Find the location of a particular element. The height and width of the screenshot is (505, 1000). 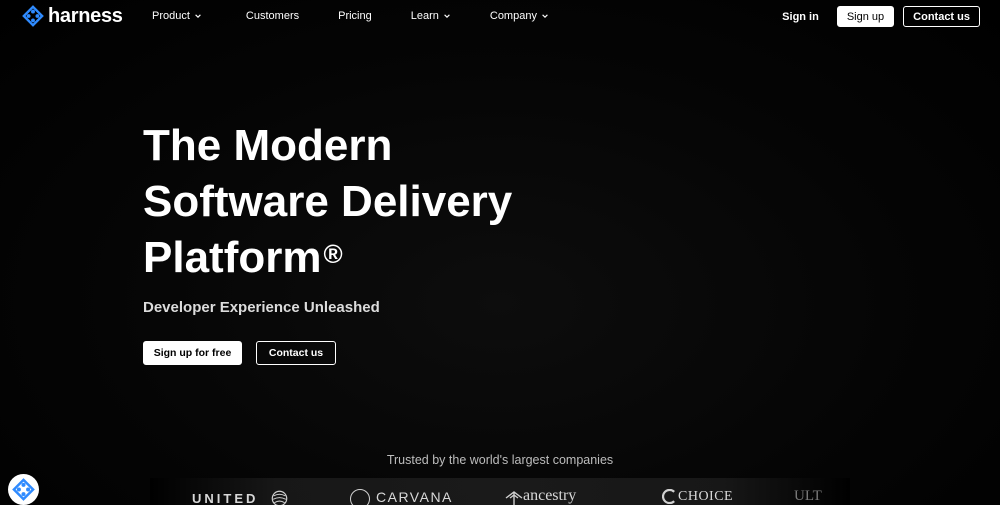

headline-line-3-text: Platform is located at coordinates (232, 257).